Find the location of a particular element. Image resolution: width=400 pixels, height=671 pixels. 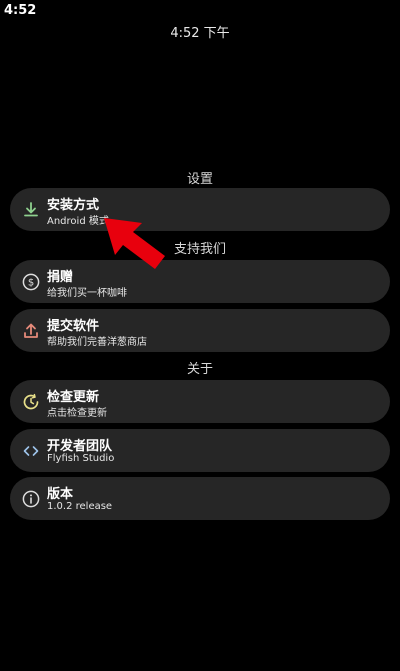

check-update-subtitle: 点击检查更新 is located at coordinates (77, 413).